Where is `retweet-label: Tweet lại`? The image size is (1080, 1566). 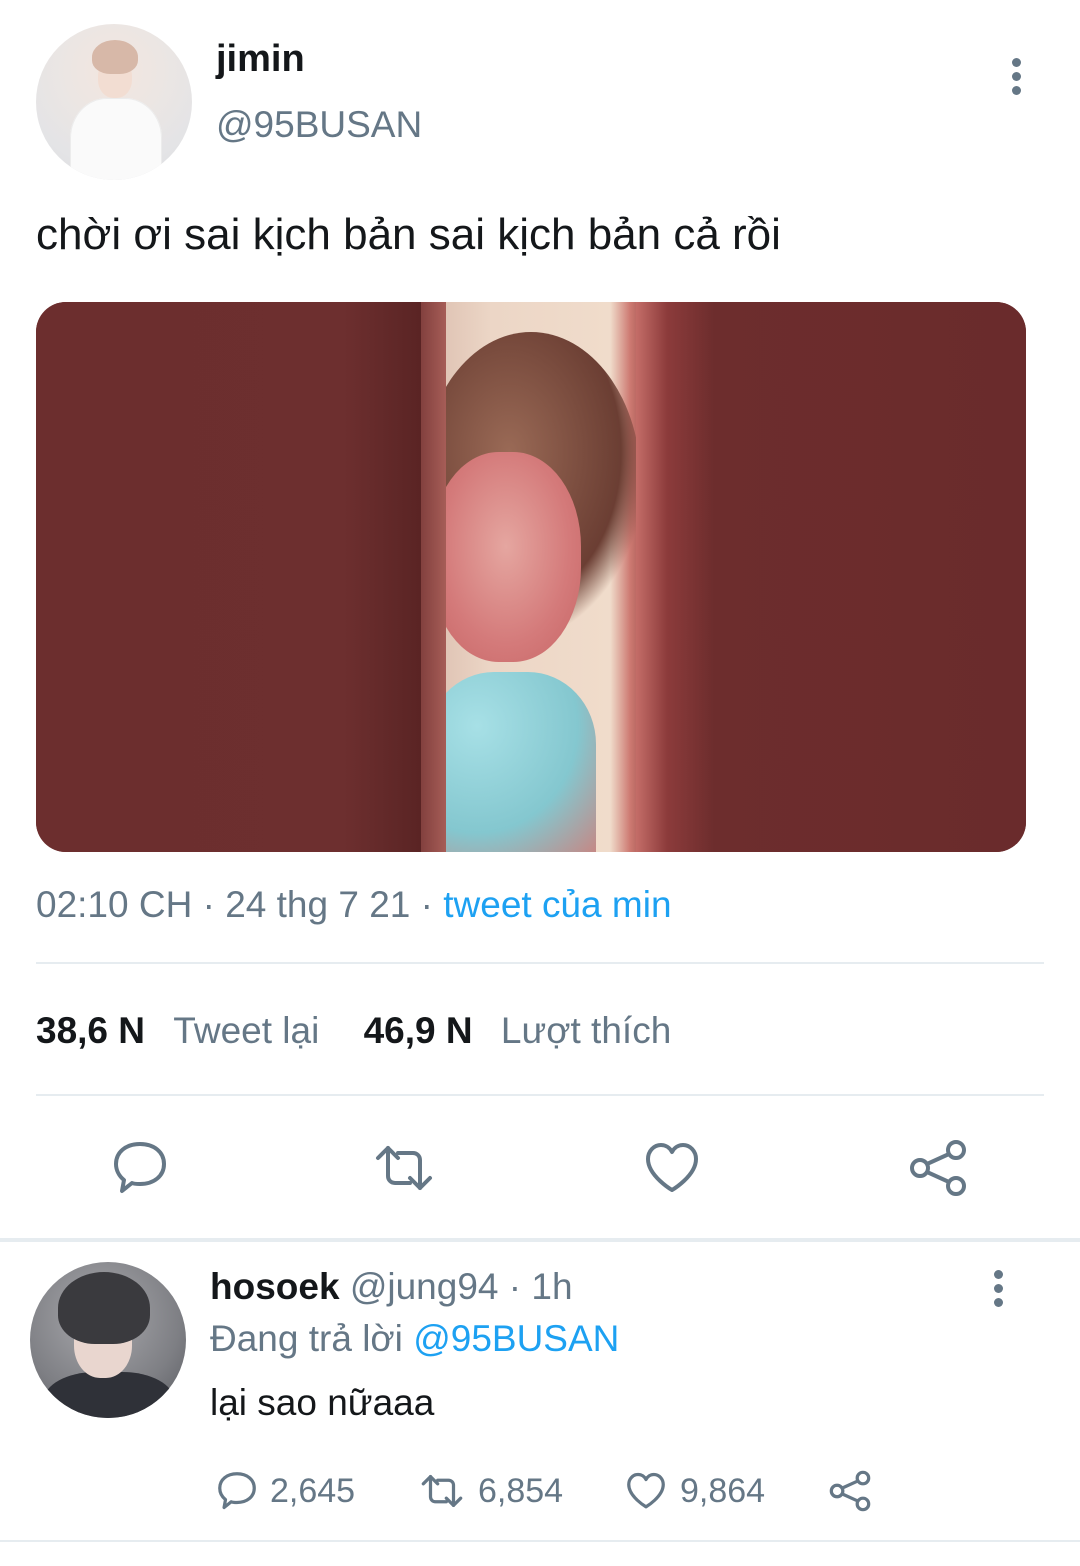
retweet-label: Tweet lại is located at coordinates (246, 1030).